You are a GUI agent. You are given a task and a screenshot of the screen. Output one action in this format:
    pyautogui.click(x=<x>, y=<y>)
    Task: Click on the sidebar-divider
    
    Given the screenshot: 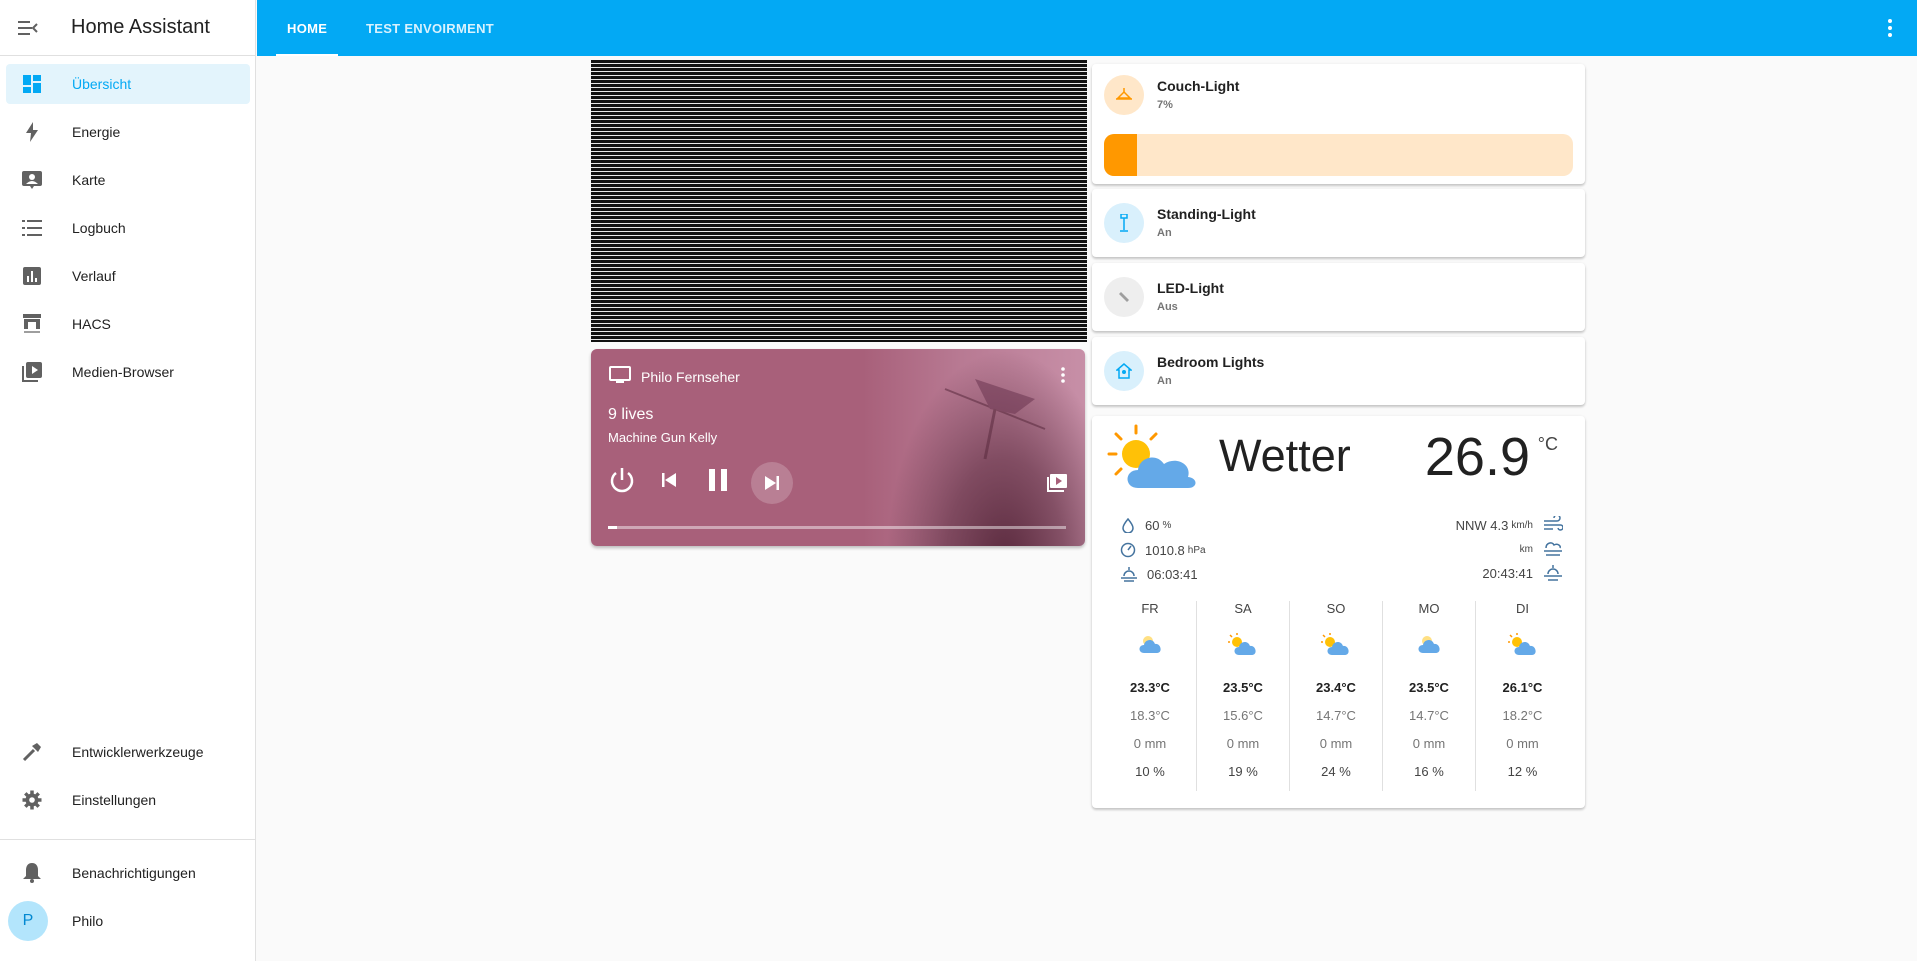 What is the action you would take?
    pyautogui.click(x=128, y=839)
    